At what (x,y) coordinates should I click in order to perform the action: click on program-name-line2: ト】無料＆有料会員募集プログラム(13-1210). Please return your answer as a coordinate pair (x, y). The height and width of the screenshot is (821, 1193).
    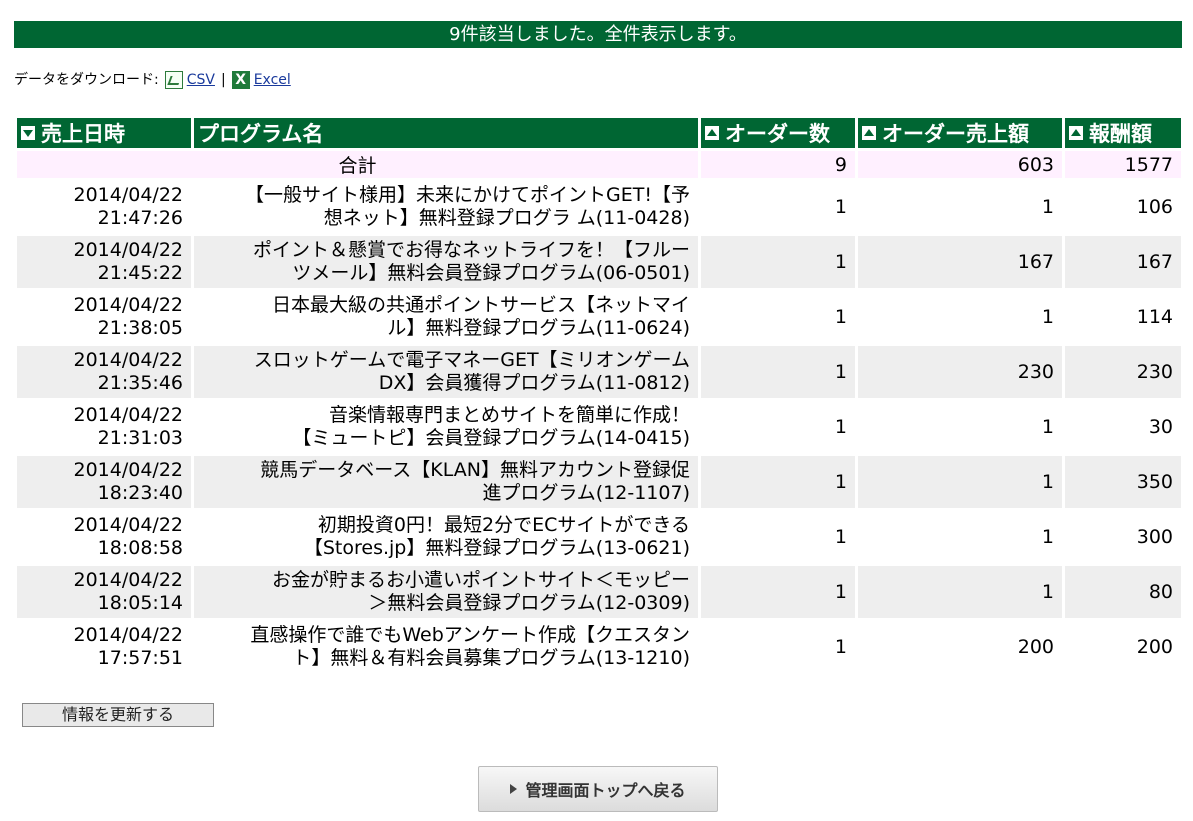
    Looking at the image, I should click on (491, 658).